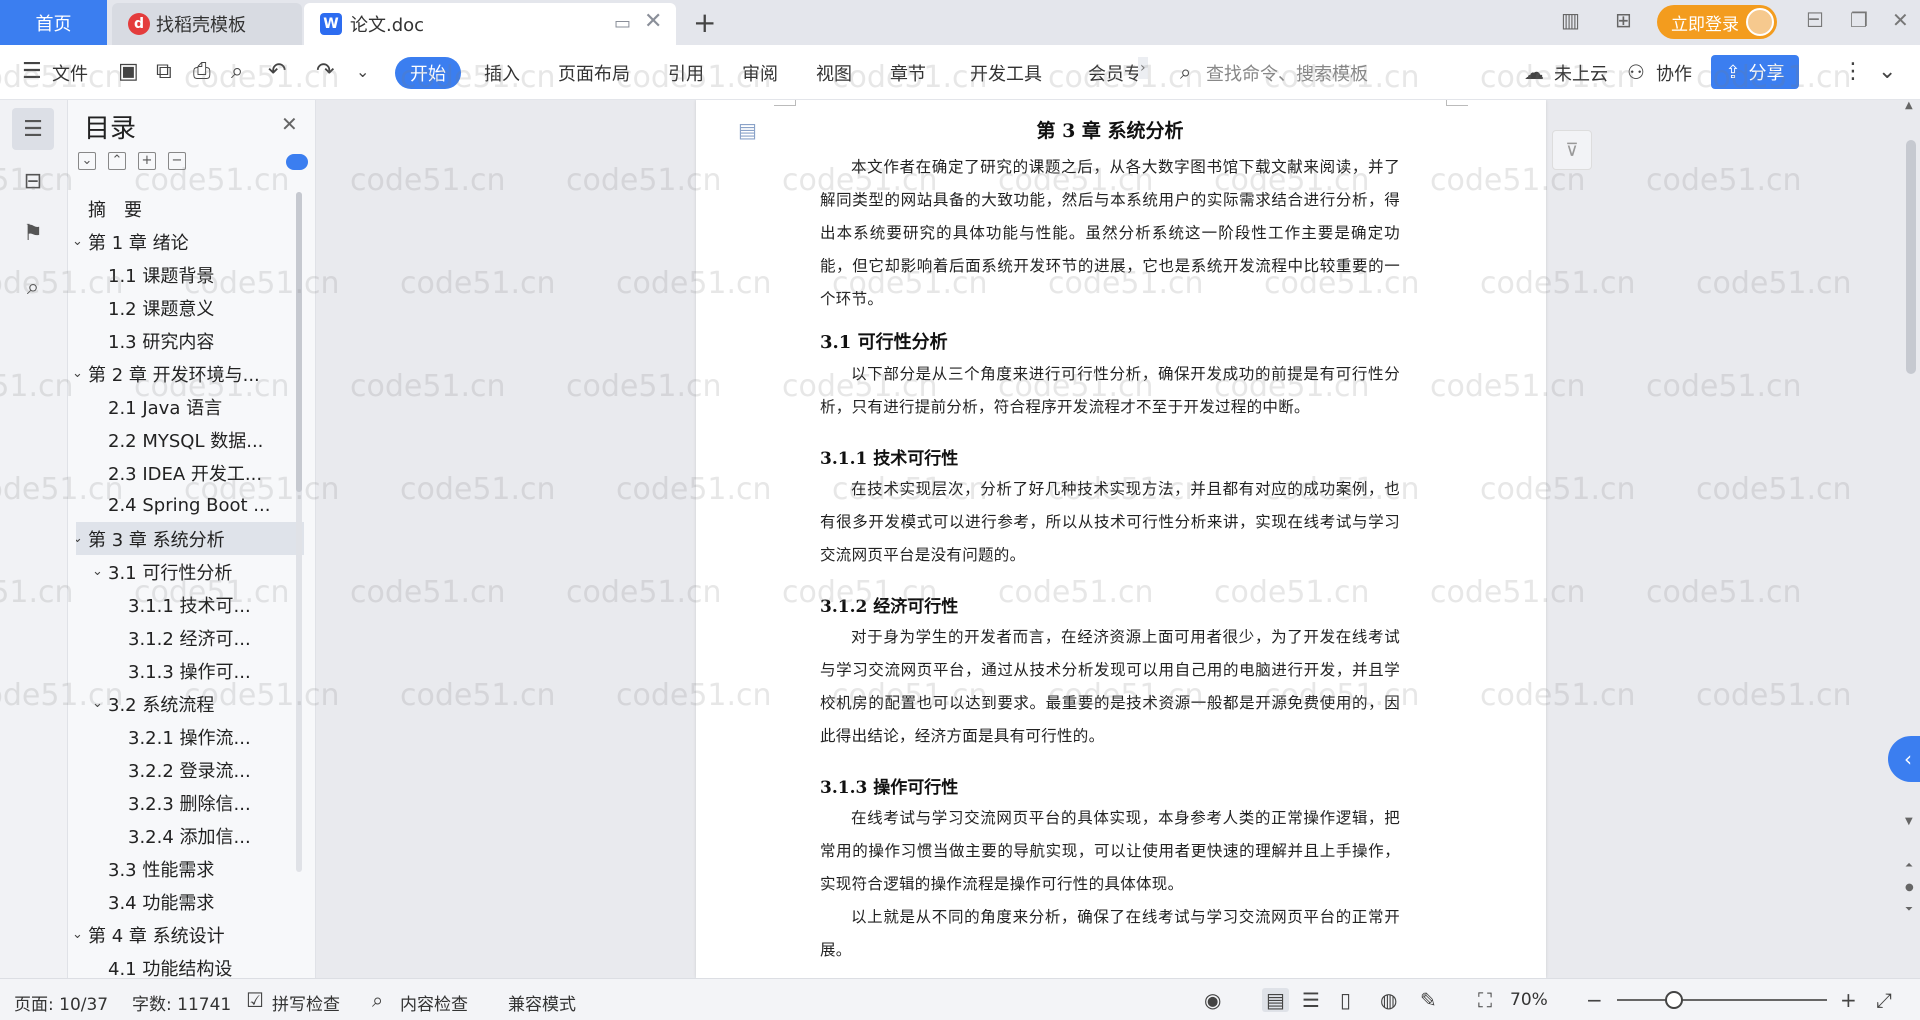  I want to click on scroll-thumb, so click(1911, 257).